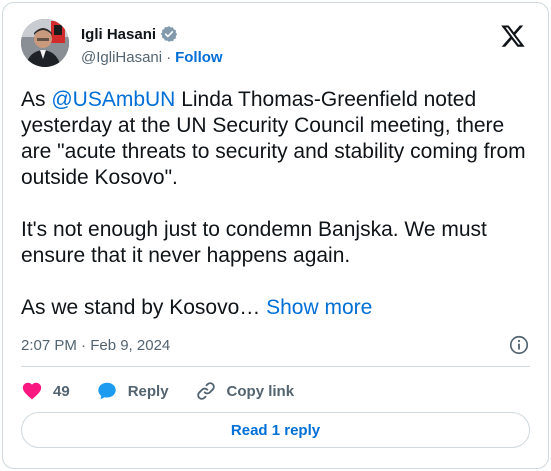  Describe the element at coordinates (113, 99) in the screenshot. I see `mention-link: @USAmbUN` at that location.